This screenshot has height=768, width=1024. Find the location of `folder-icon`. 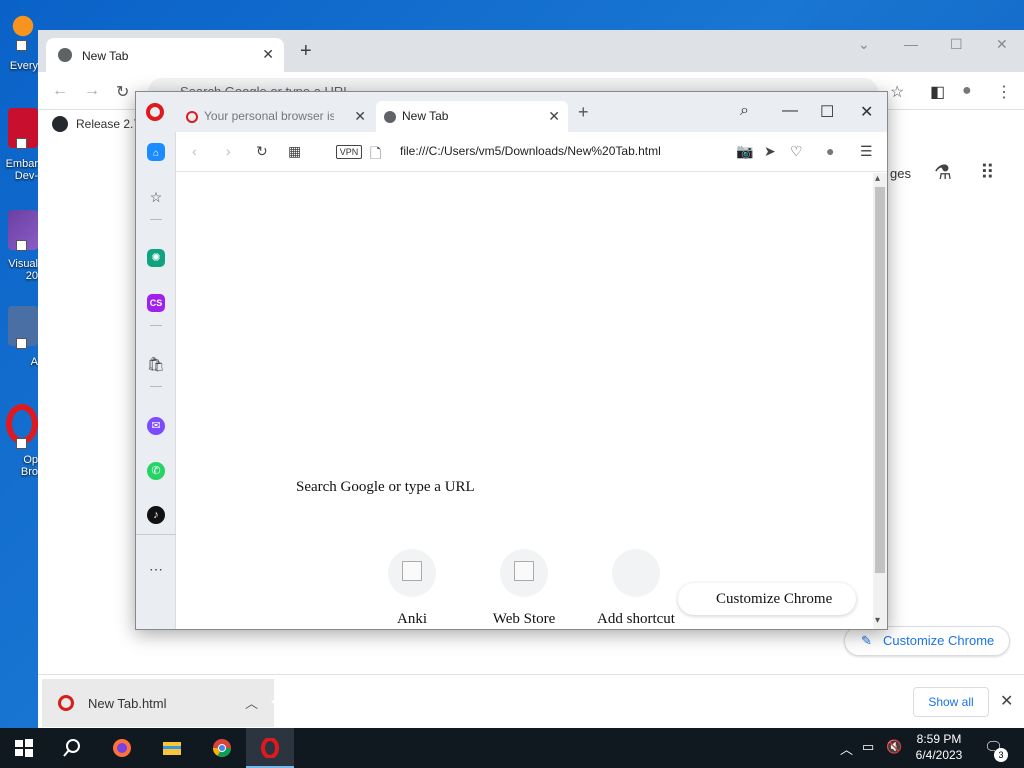

folder-icon is located at coordinates (172, 748).